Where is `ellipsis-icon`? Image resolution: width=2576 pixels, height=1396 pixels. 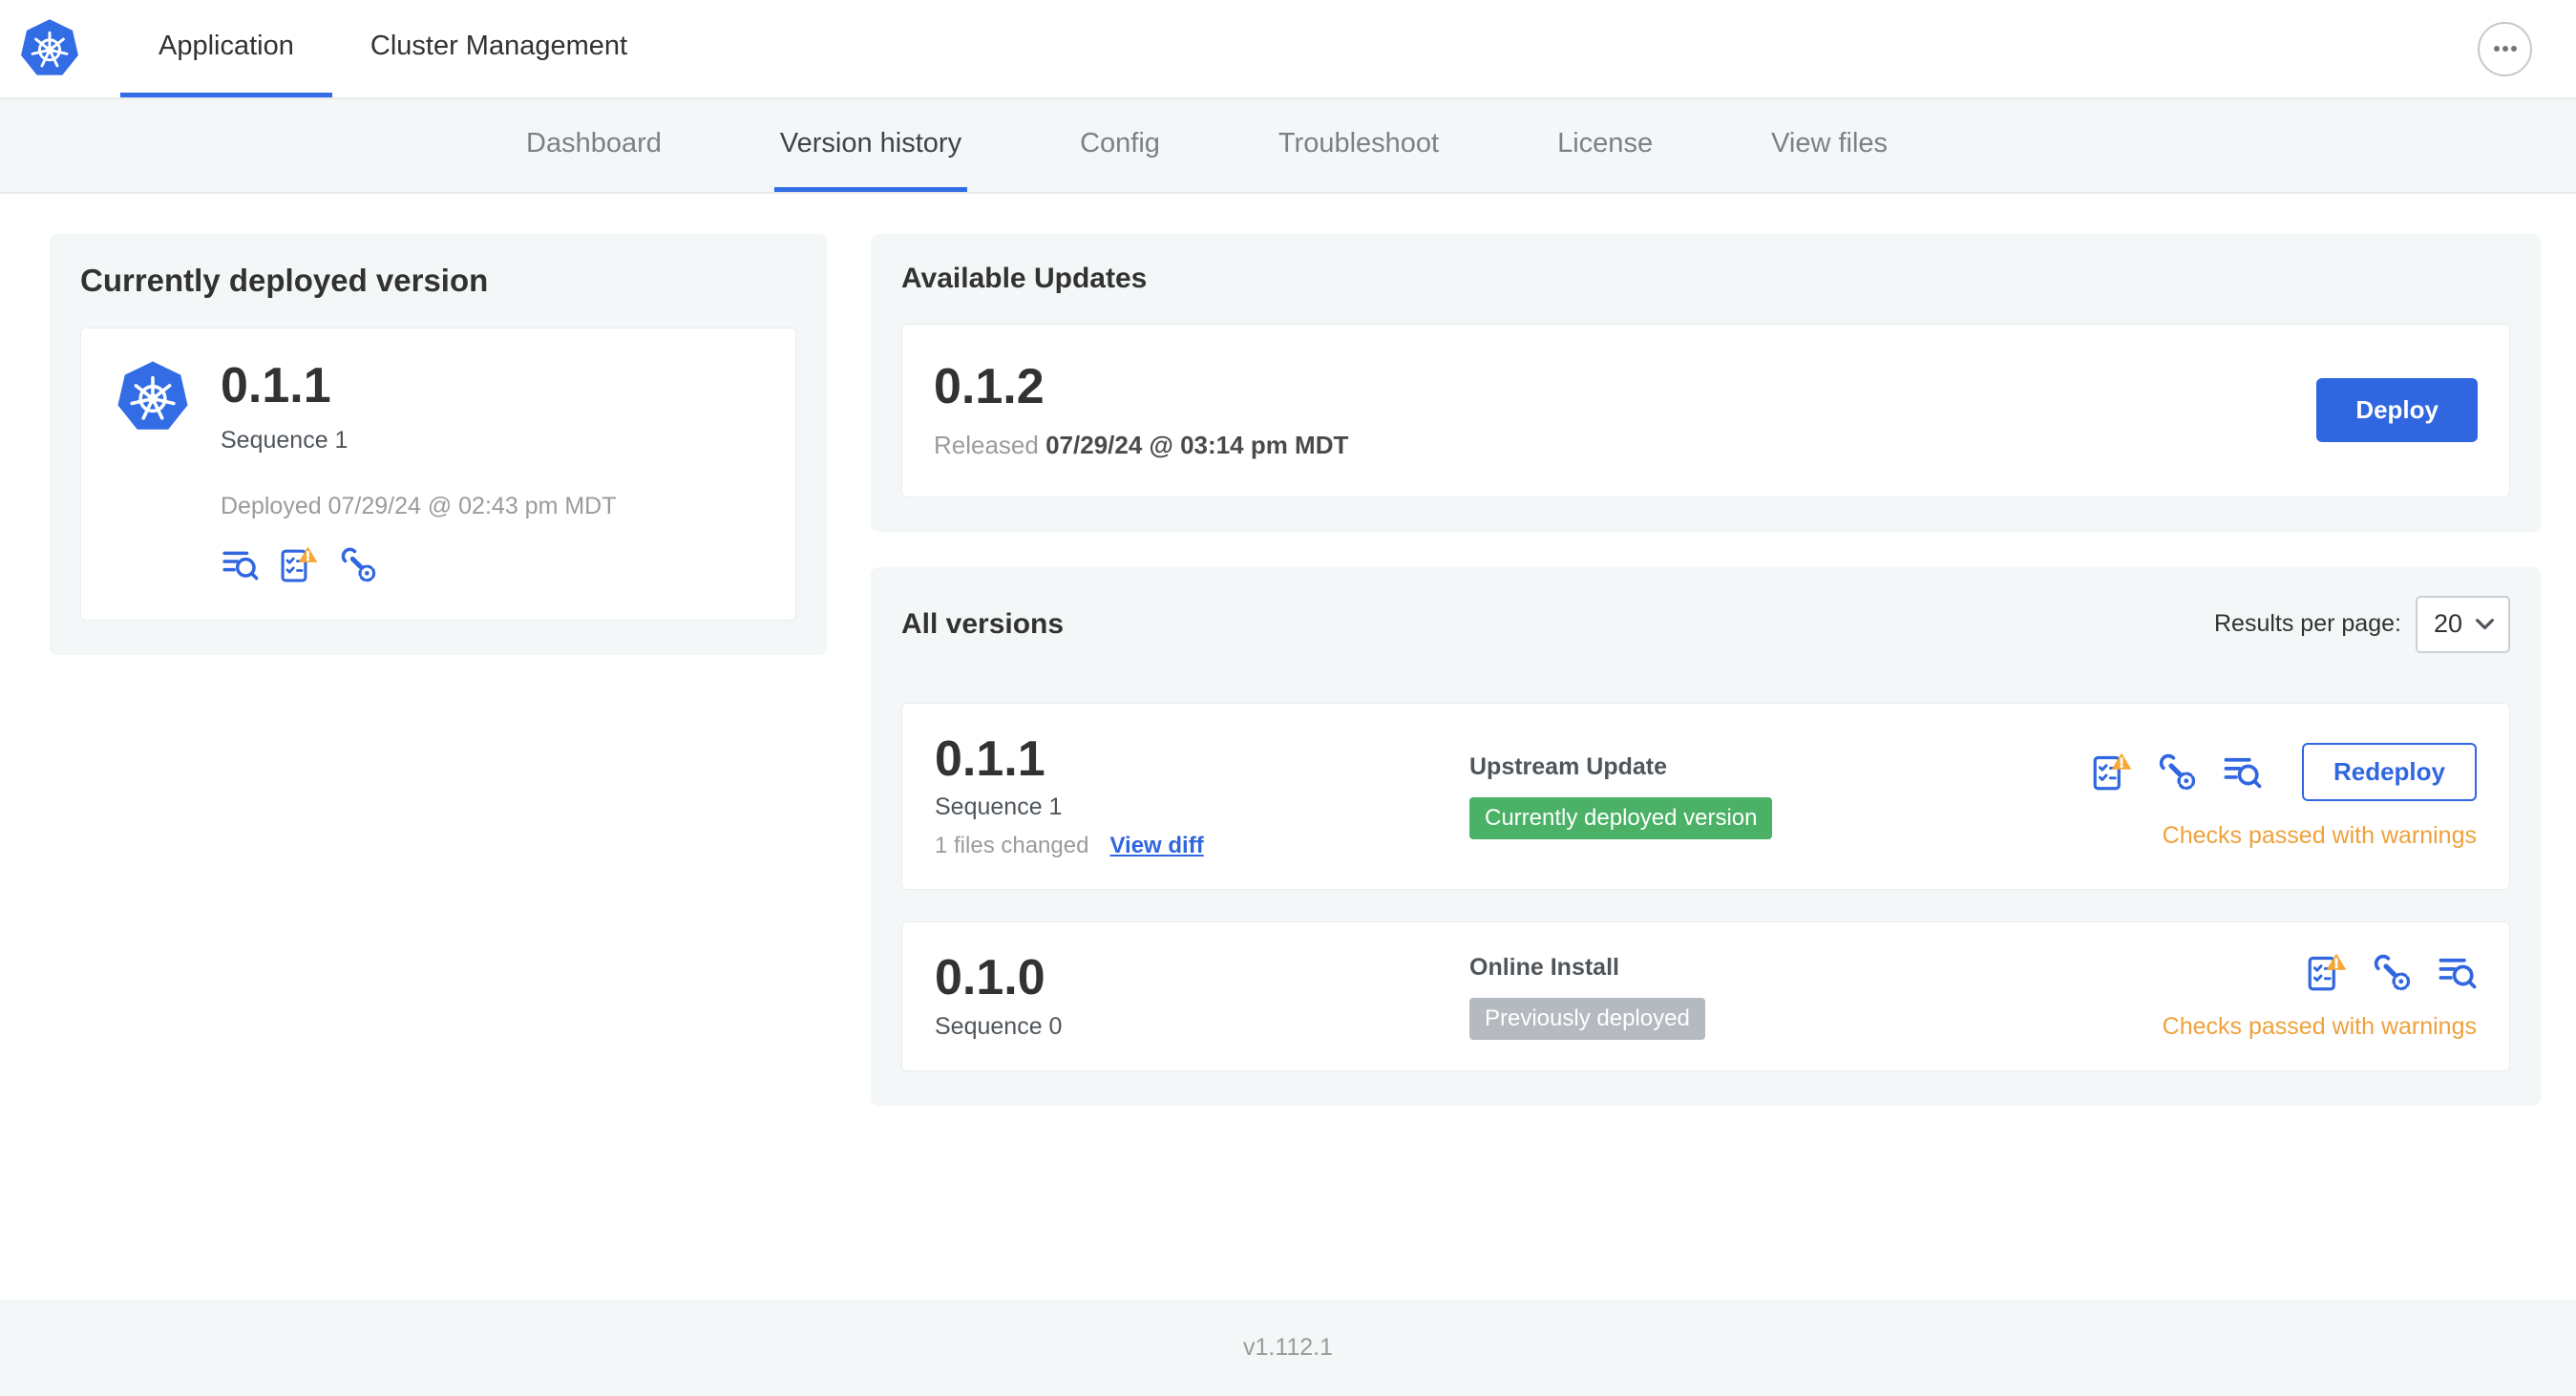 ellipsis-icon is located at coordinates (2505, 49).